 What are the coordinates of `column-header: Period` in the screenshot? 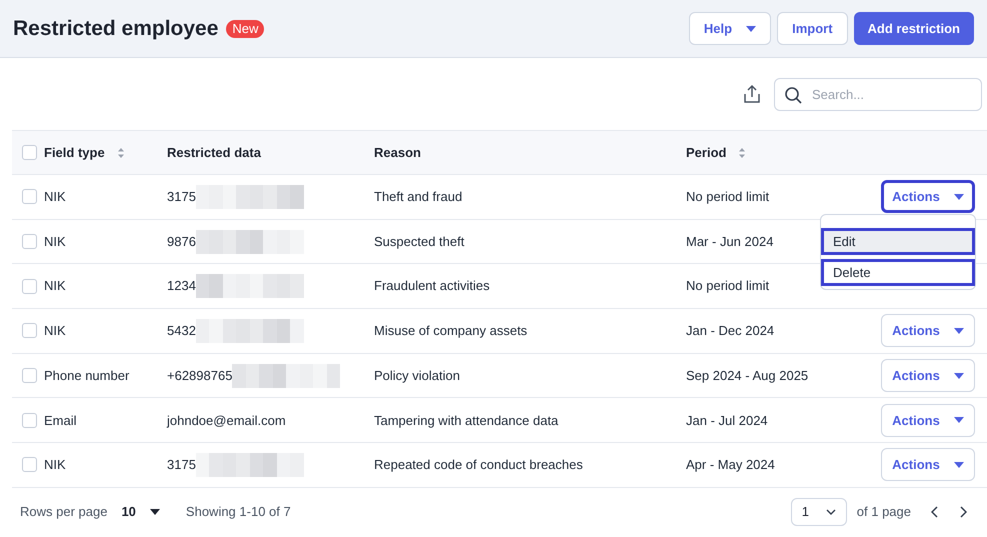 It's located at (716, 152).